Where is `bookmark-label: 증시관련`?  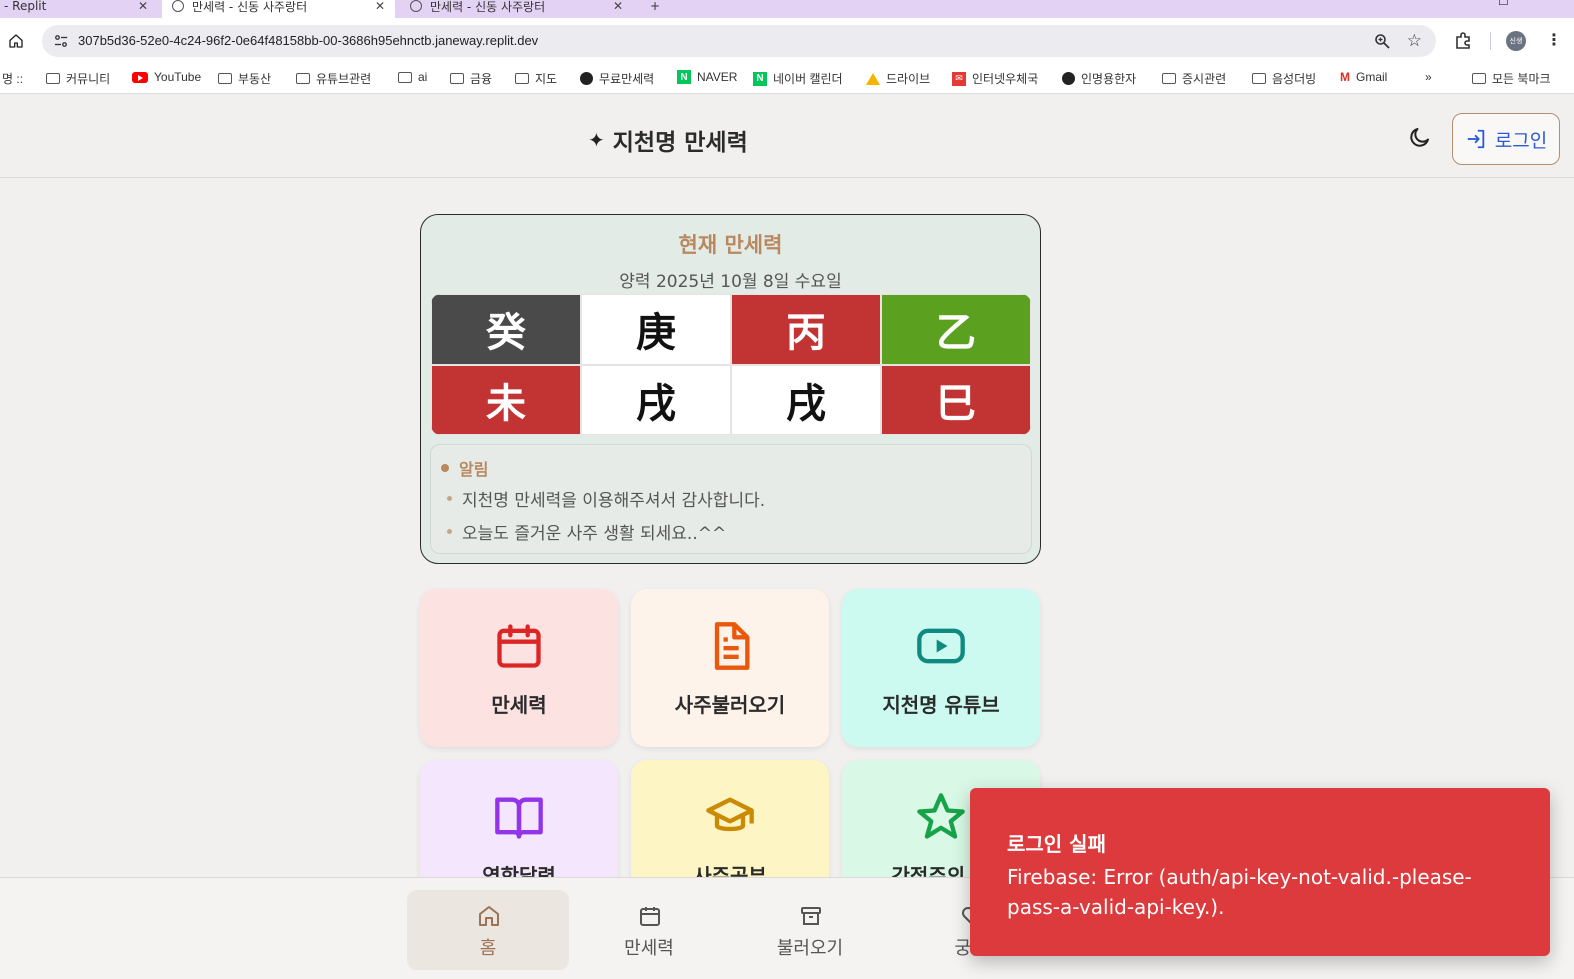
bookmark-label: 증시관련 is located at coordinates (1204, 79).